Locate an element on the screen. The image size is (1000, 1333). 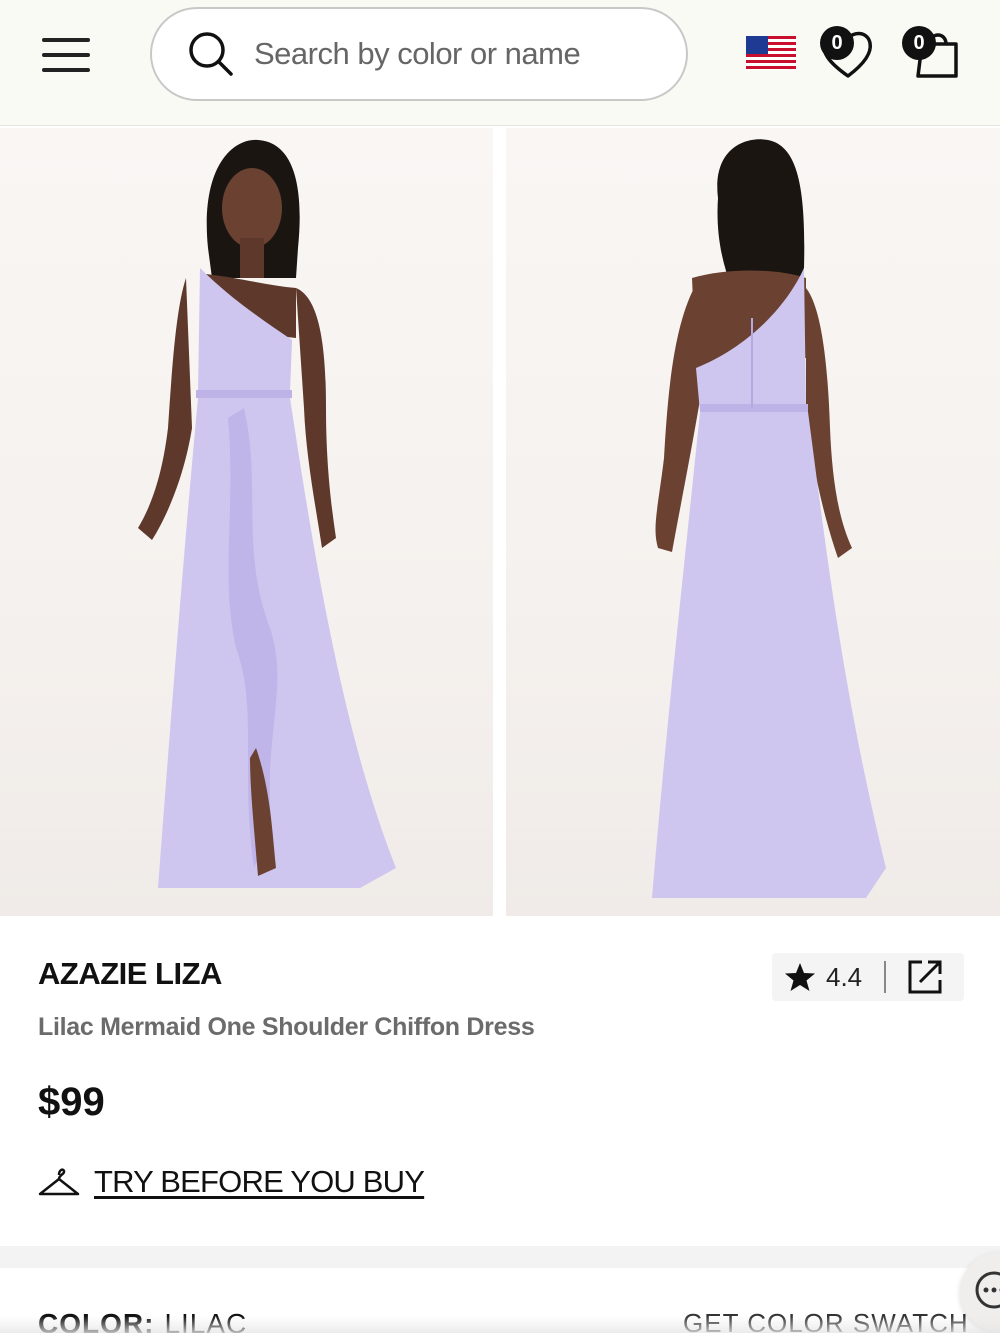
rating-value: 4.4 is located at coordinates (844, 977).